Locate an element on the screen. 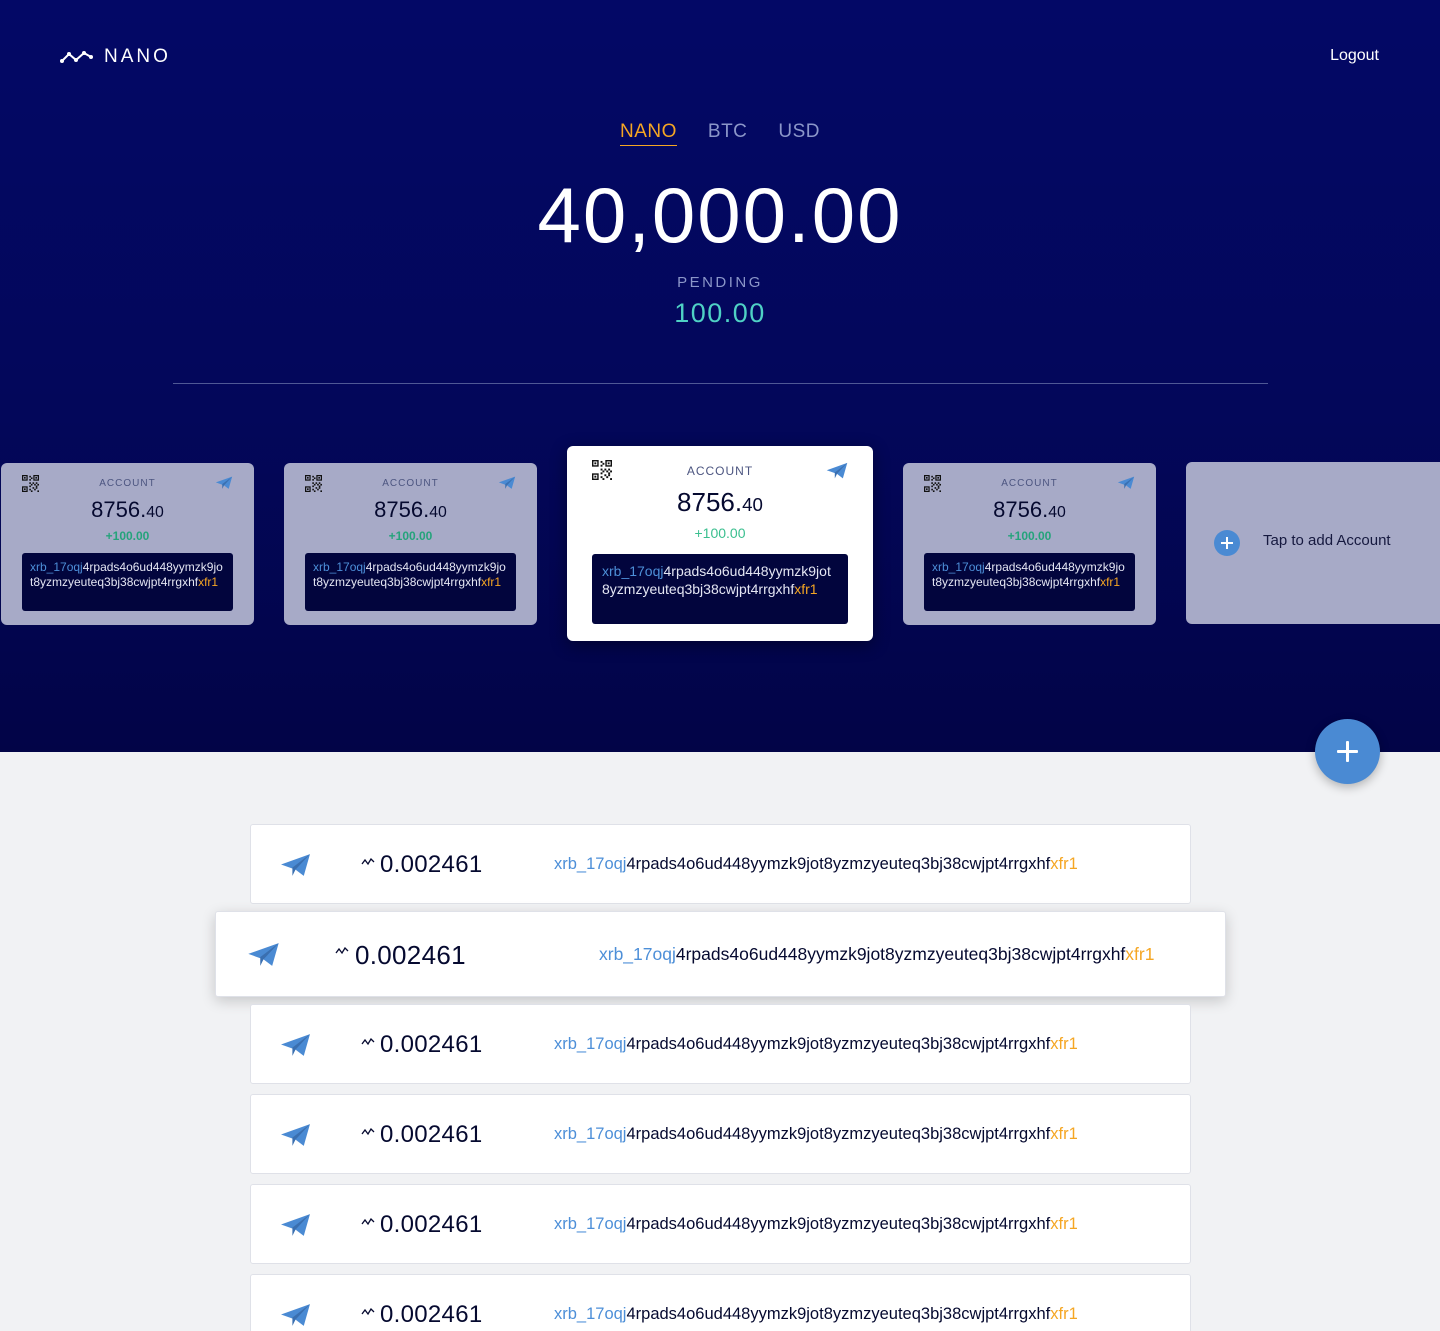  logo-text: NANO is located at coordinates (137, 56).